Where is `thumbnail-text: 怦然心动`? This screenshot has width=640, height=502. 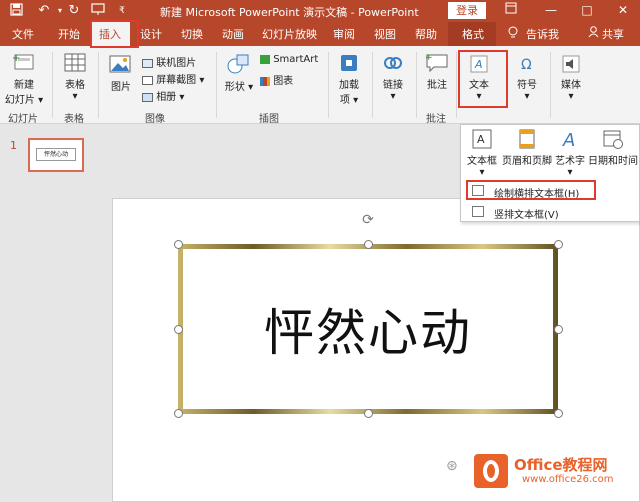 thumbnail-text: 怦然心动 is located at coordinates (56, 154).